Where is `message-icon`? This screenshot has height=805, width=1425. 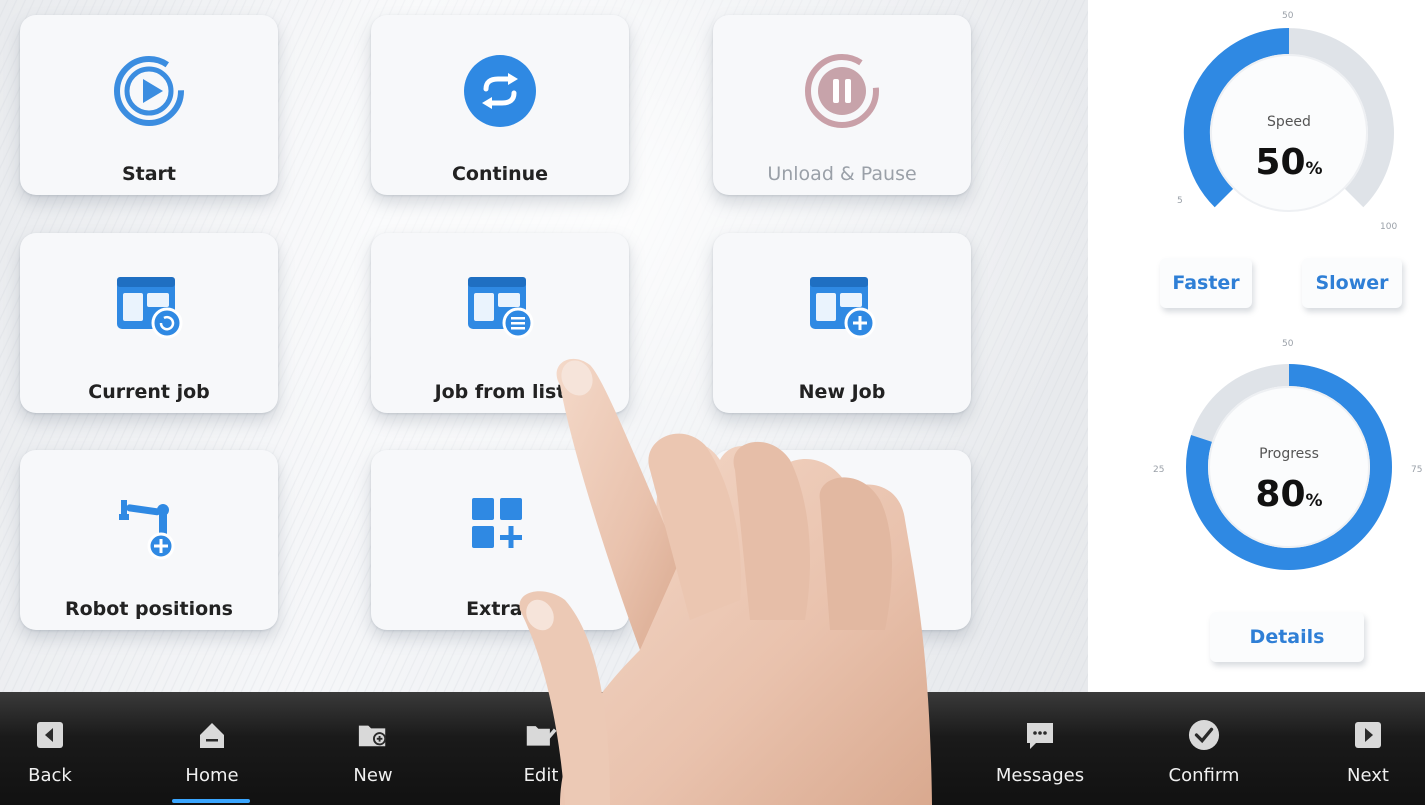
message-icon is located at coordinates (1040, 735).